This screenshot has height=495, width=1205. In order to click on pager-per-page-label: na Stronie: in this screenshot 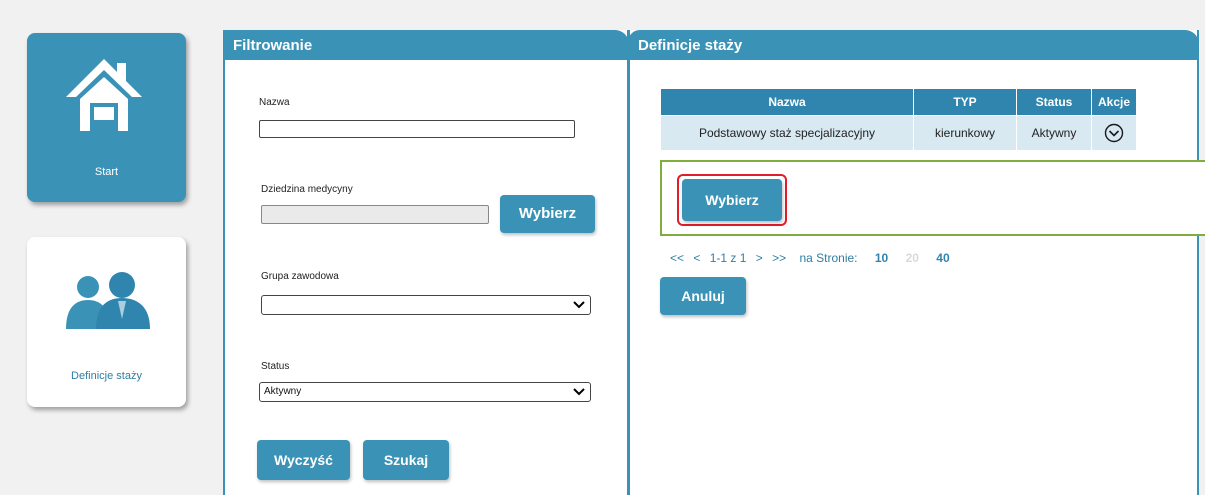, I will do `click(828, 258)`.